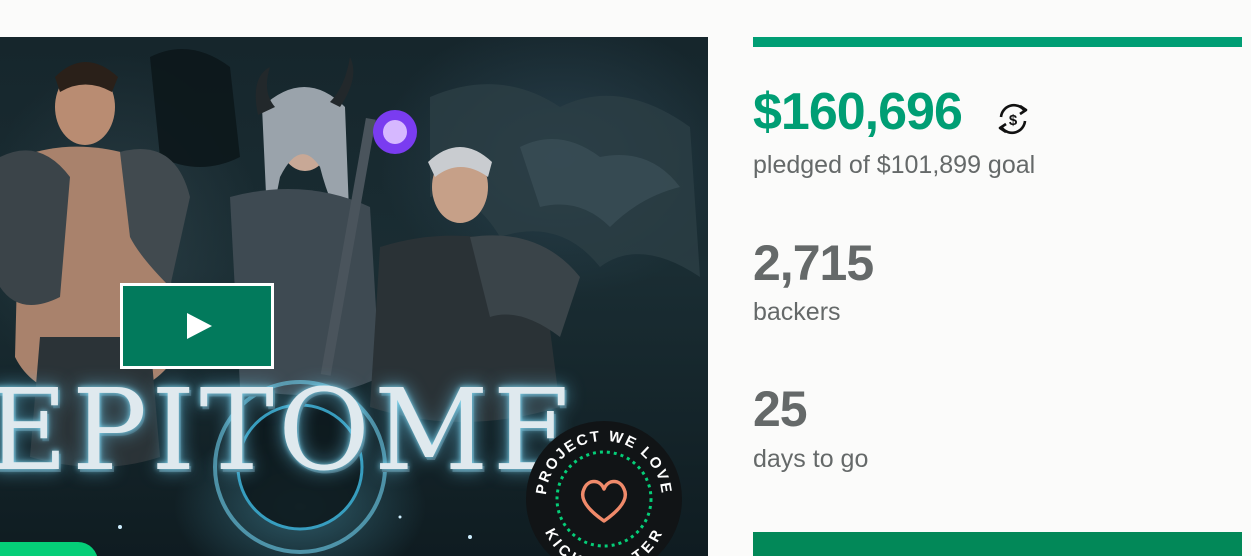 This screenshot has width=1251, height=556. I want to click on currency-conversion-icon: $, so click(1013, 119).